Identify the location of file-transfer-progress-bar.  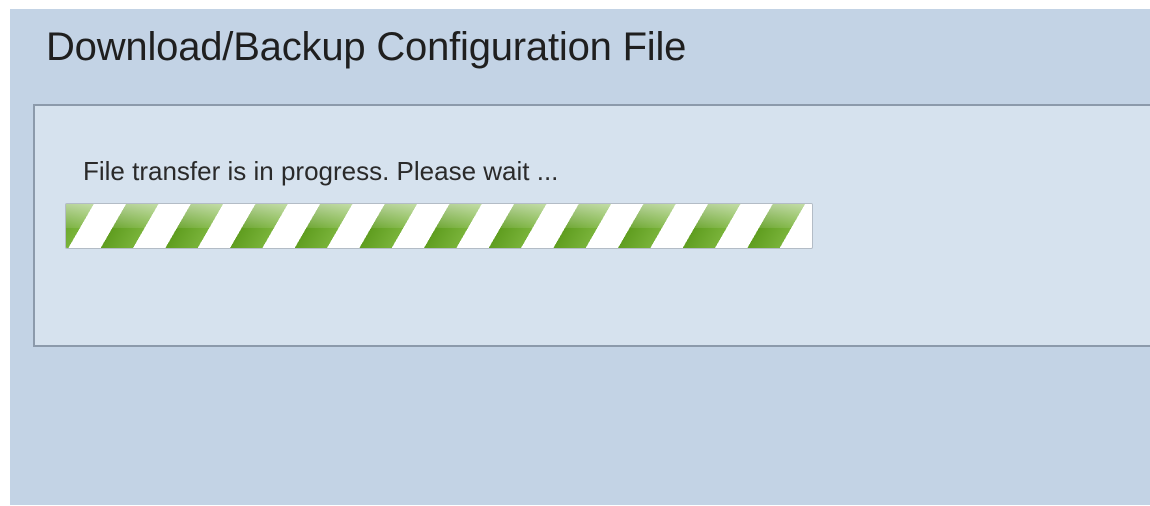
(439, 226).